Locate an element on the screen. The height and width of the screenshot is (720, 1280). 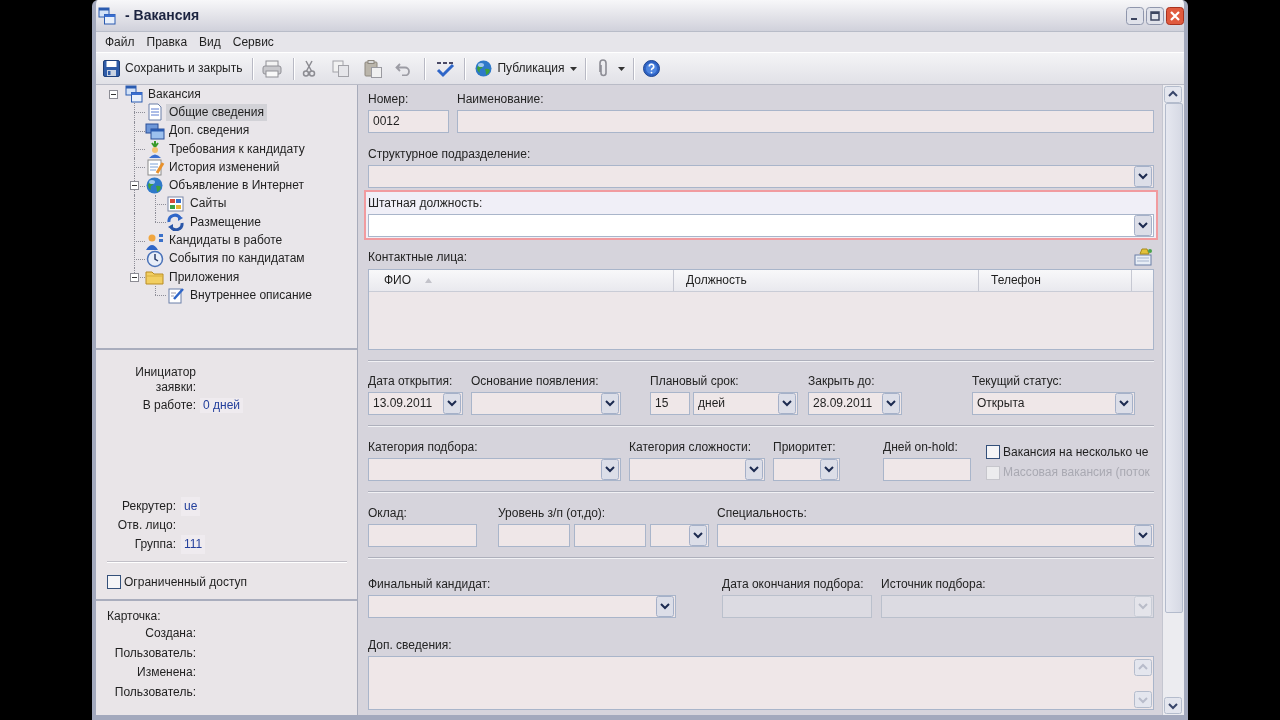
dropdown-field: 13.09.2011 is located at coordinates (415, 403).